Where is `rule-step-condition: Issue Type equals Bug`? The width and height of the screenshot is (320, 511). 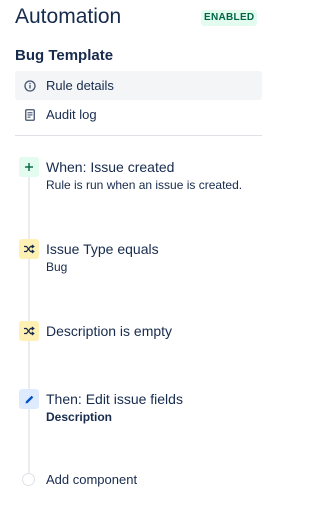
rule-step-condition: Issue Type equals Bug is located at coordinates (149, 258).